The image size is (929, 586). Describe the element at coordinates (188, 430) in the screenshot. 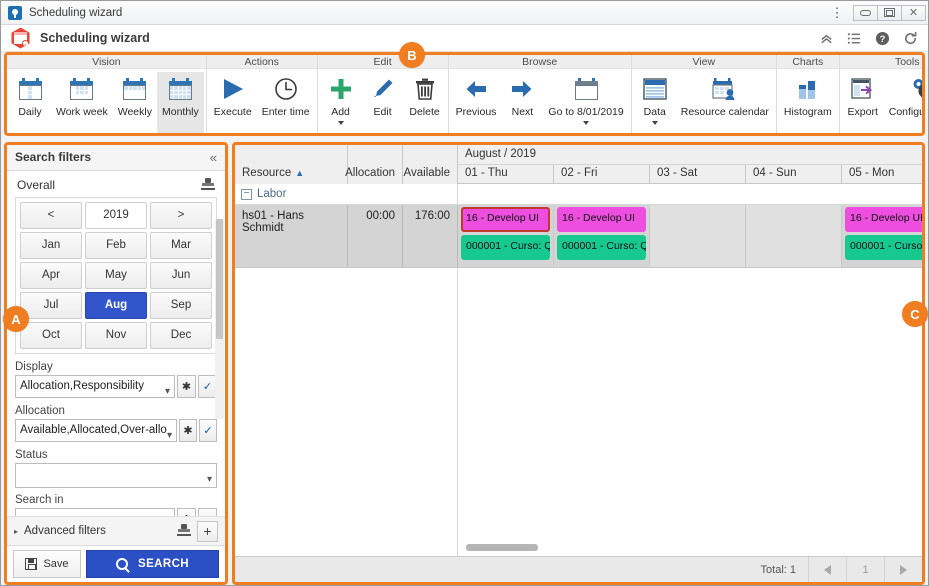

I see `allocation-asterisk-button: ✱` at that location.